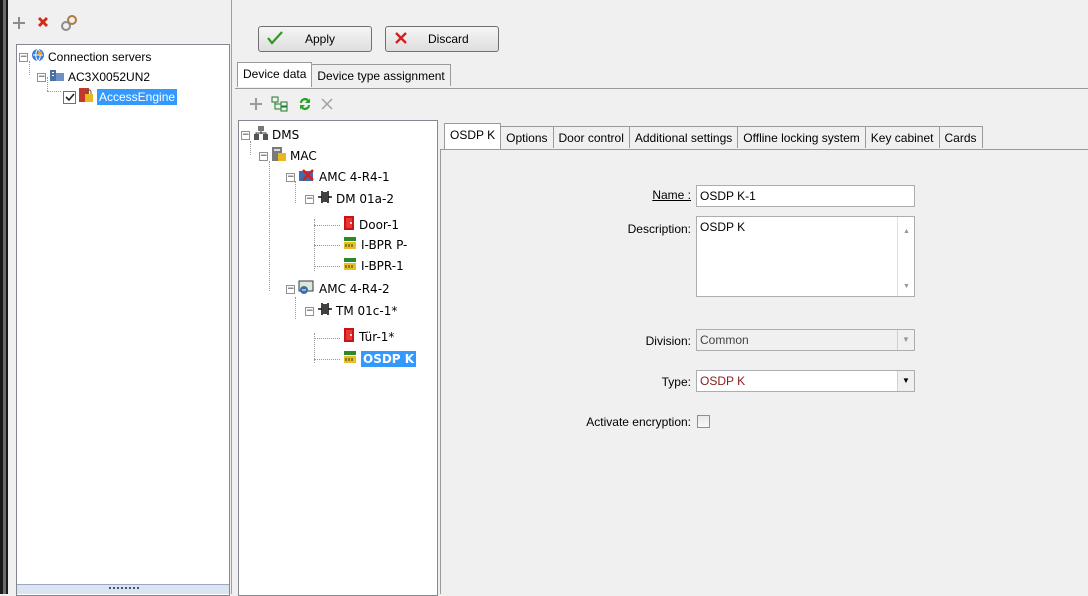 The width and height of the screenshot is (1088, 596). I want to click on tab-key-cabinet: Key cabinet, so click(902, 137).